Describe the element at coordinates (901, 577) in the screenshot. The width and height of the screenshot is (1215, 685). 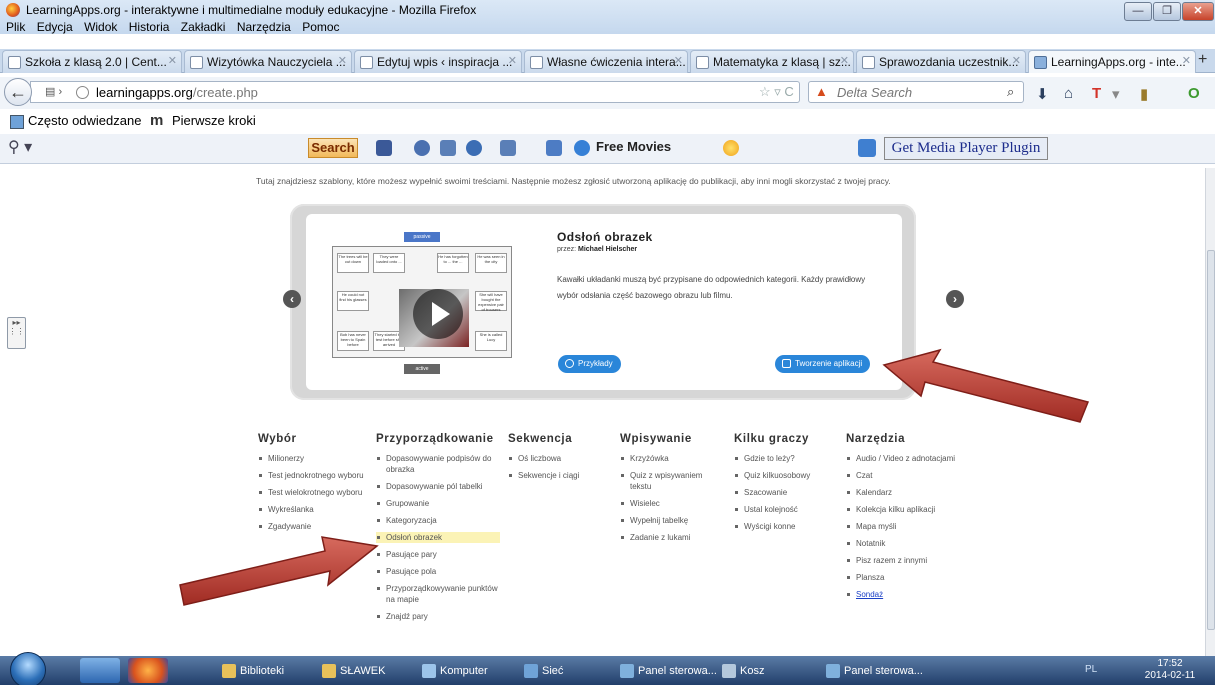
I see `template-link: Plansza` at that location.